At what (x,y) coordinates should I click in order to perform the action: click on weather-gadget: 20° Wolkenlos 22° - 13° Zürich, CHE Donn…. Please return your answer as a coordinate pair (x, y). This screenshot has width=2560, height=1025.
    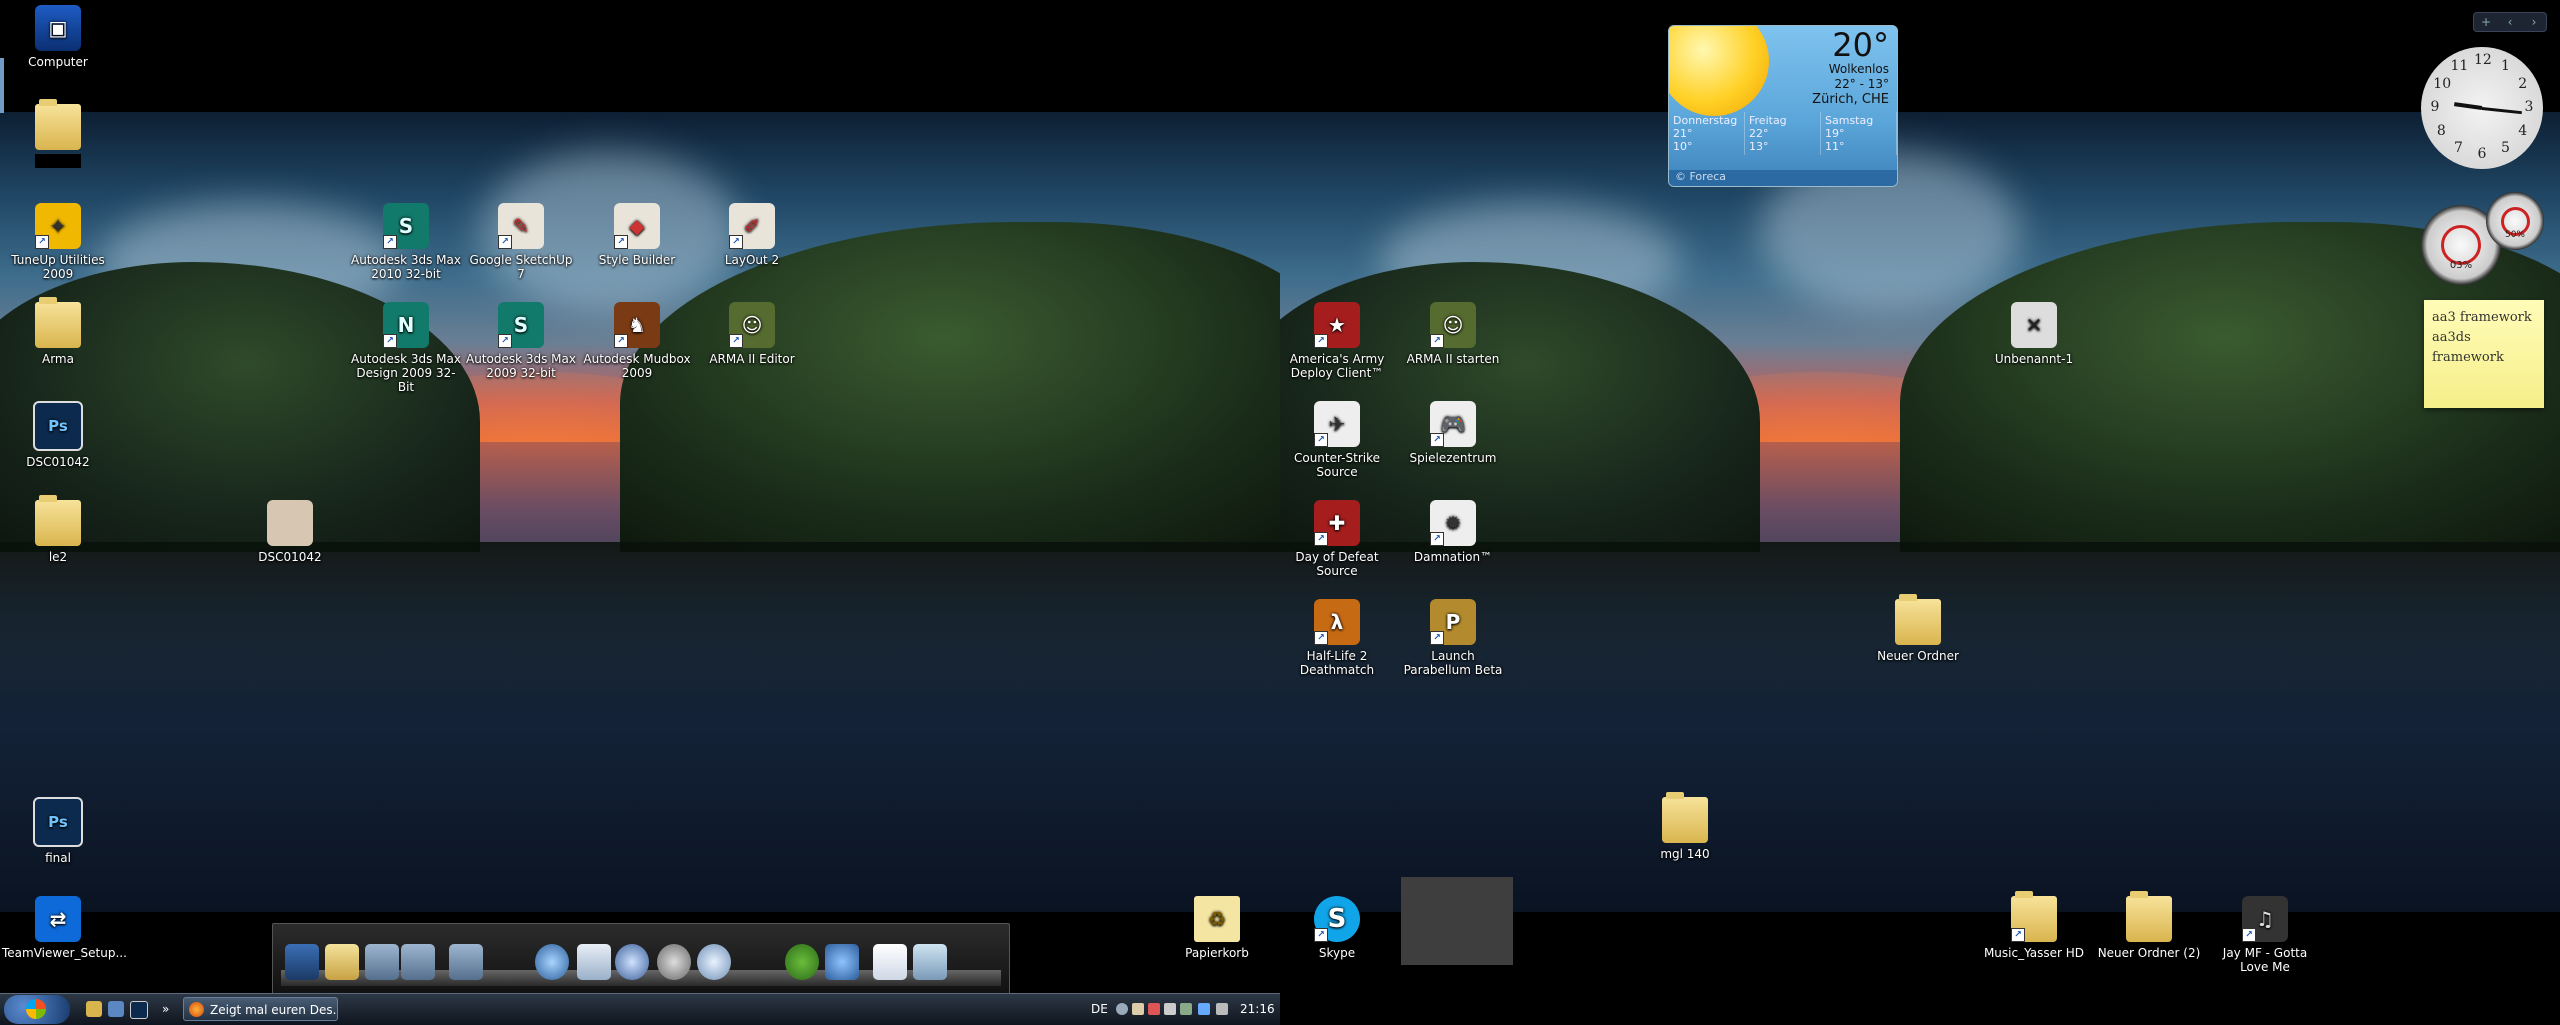
    Looking at the image, I should click on (1783, 106).